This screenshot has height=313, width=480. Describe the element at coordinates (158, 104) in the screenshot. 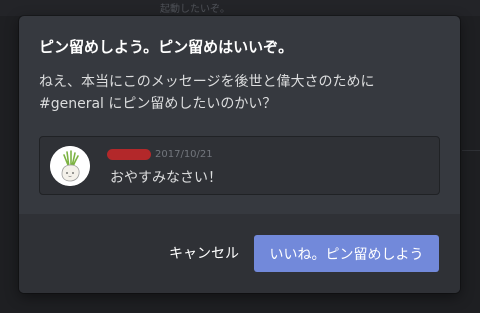

I see `dialog-body-line-2: #general にピン留めしたいのかい？` at that location.